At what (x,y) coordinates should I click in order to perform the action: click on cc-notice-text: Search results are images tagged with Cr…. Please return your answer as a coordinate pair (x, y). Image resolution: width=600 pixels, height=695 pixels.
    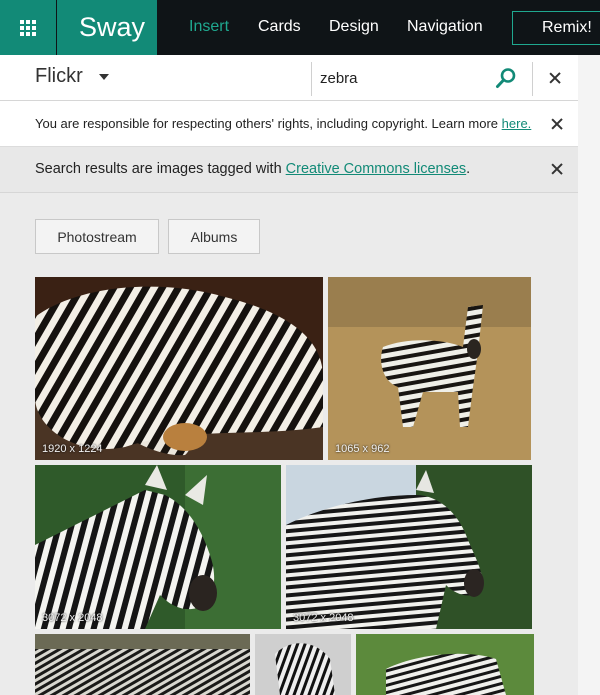
    Looking at the image, I should click on (253, 169).